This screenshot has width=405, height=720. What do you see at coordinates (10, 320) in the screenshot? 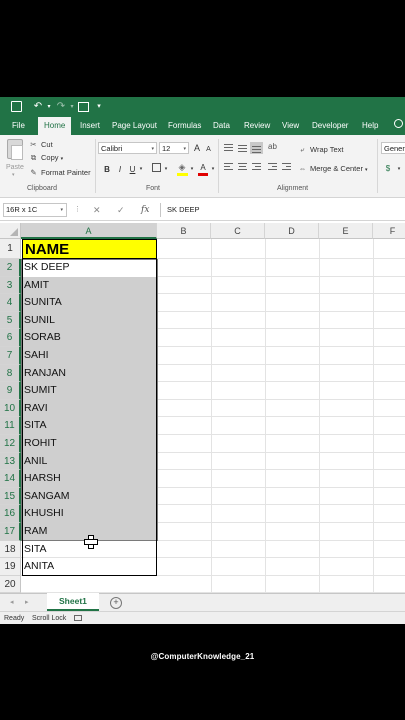
I see `row-header-5: 5` at bounding box center [10, 320].